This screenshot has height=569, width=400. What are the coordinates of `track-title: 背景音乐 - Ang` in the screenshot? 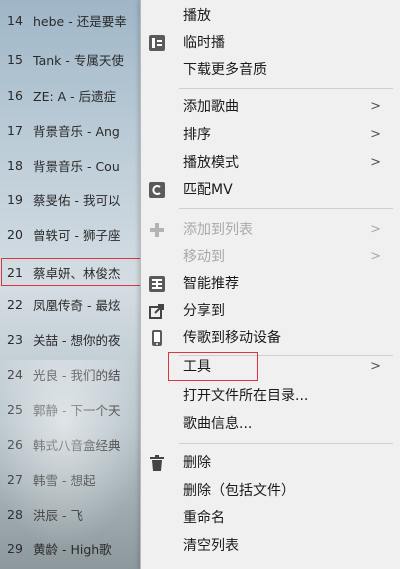 It's located at (76, 131).